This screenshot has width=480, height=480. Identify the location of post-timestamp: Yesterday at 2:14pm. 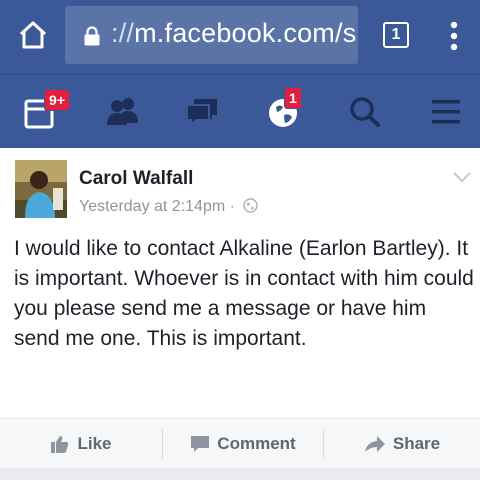
(152, 206).